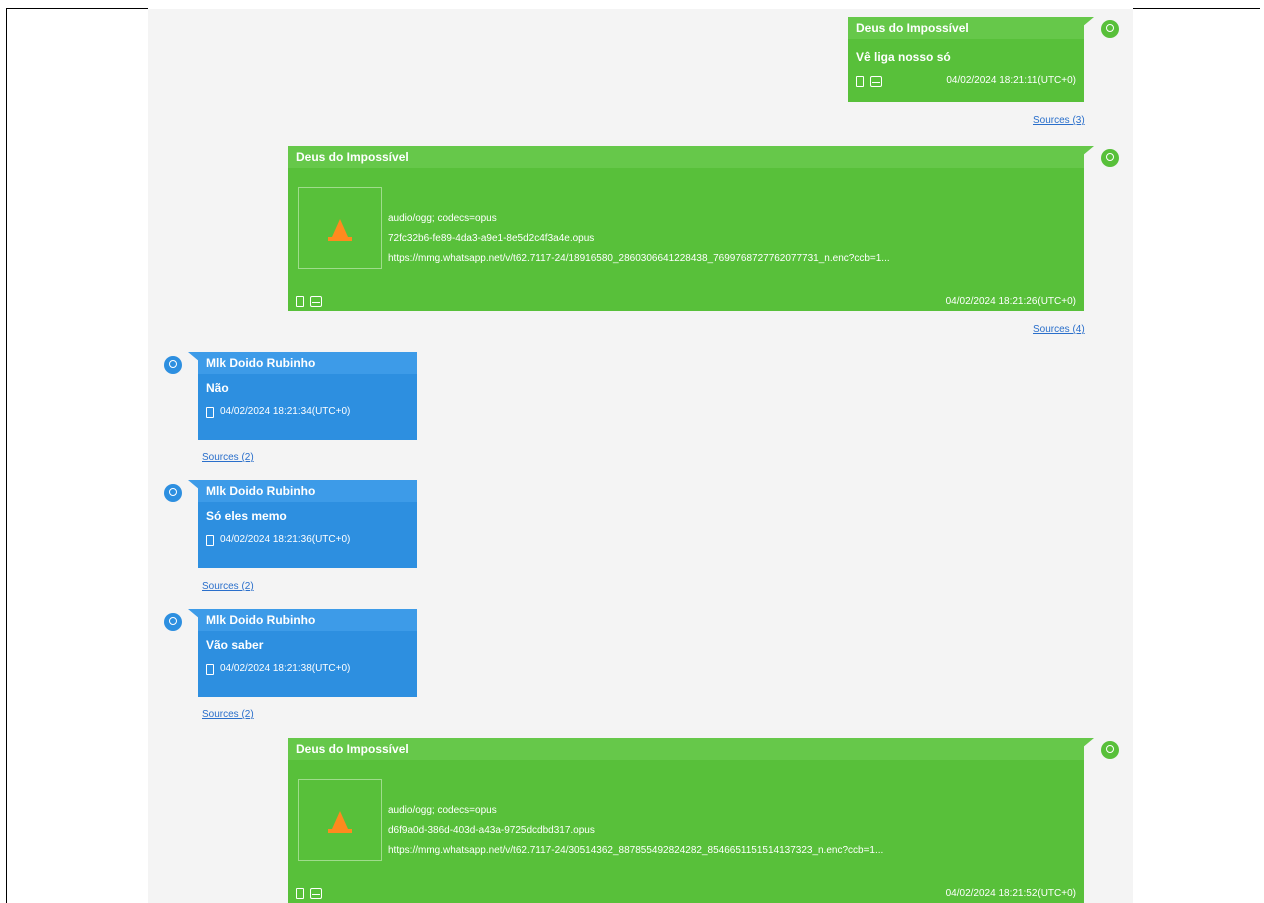  I want to click on sources-link: Sources (3), so click(1059, 120).